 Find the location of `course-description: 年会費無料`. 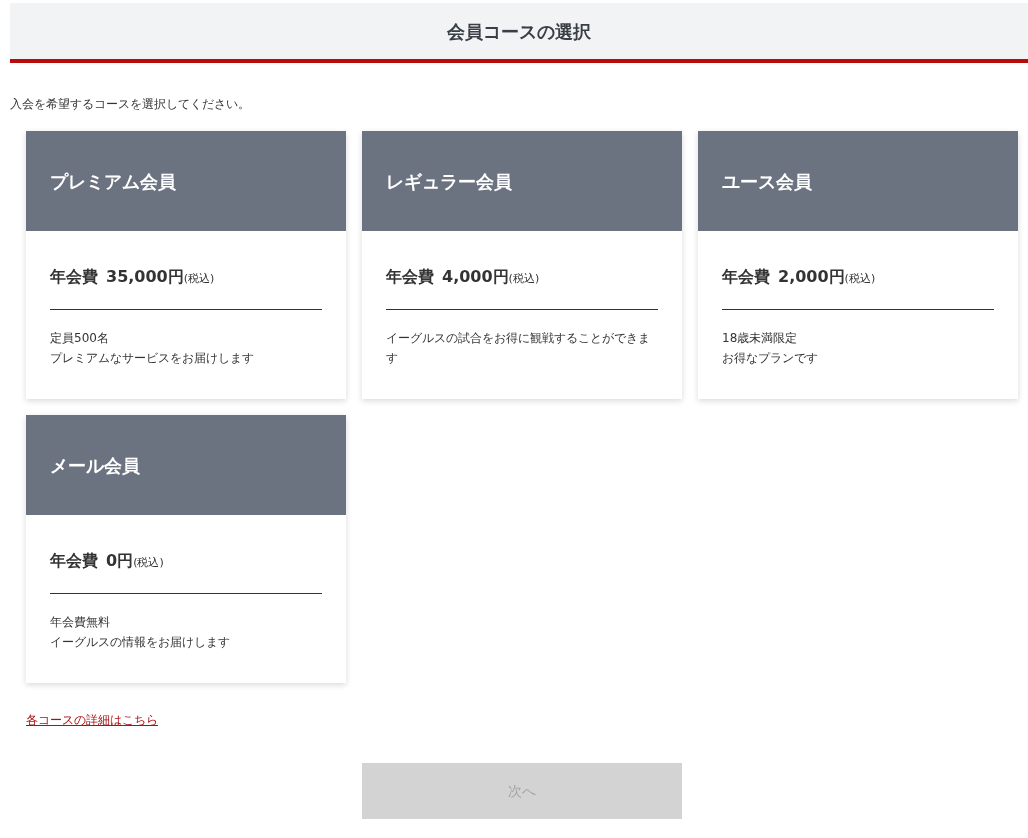

course-description: 年会費無料 is located at coordinates (80, 622).